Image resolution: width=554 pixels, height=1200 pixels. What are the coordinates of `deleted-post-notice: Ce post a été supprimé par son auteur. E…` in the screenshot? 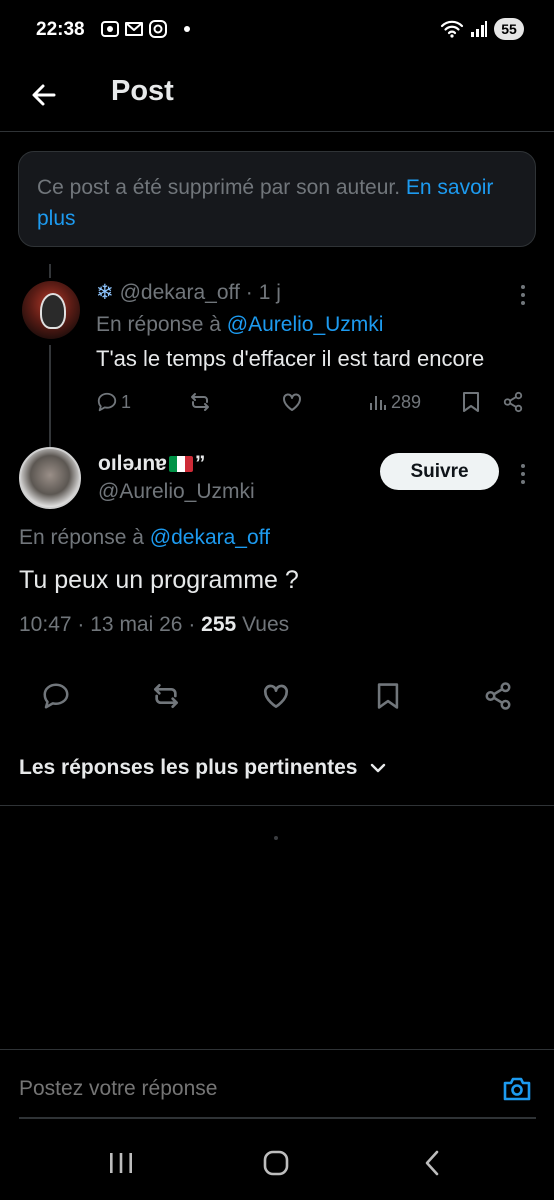 It's located at (277, 199).